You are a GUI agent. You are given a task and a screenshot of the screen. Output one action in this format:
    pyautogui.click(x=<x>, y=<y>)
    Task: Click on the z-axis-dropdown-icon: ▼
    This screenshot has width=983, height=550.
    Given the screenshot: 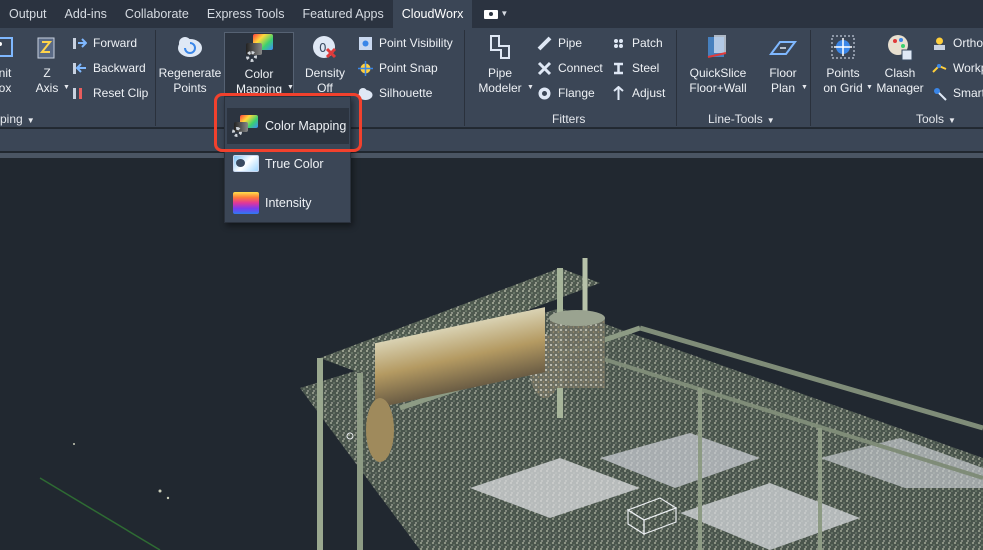 What is the action you would take?
    pyautogui.click(x=66, y=87)
    